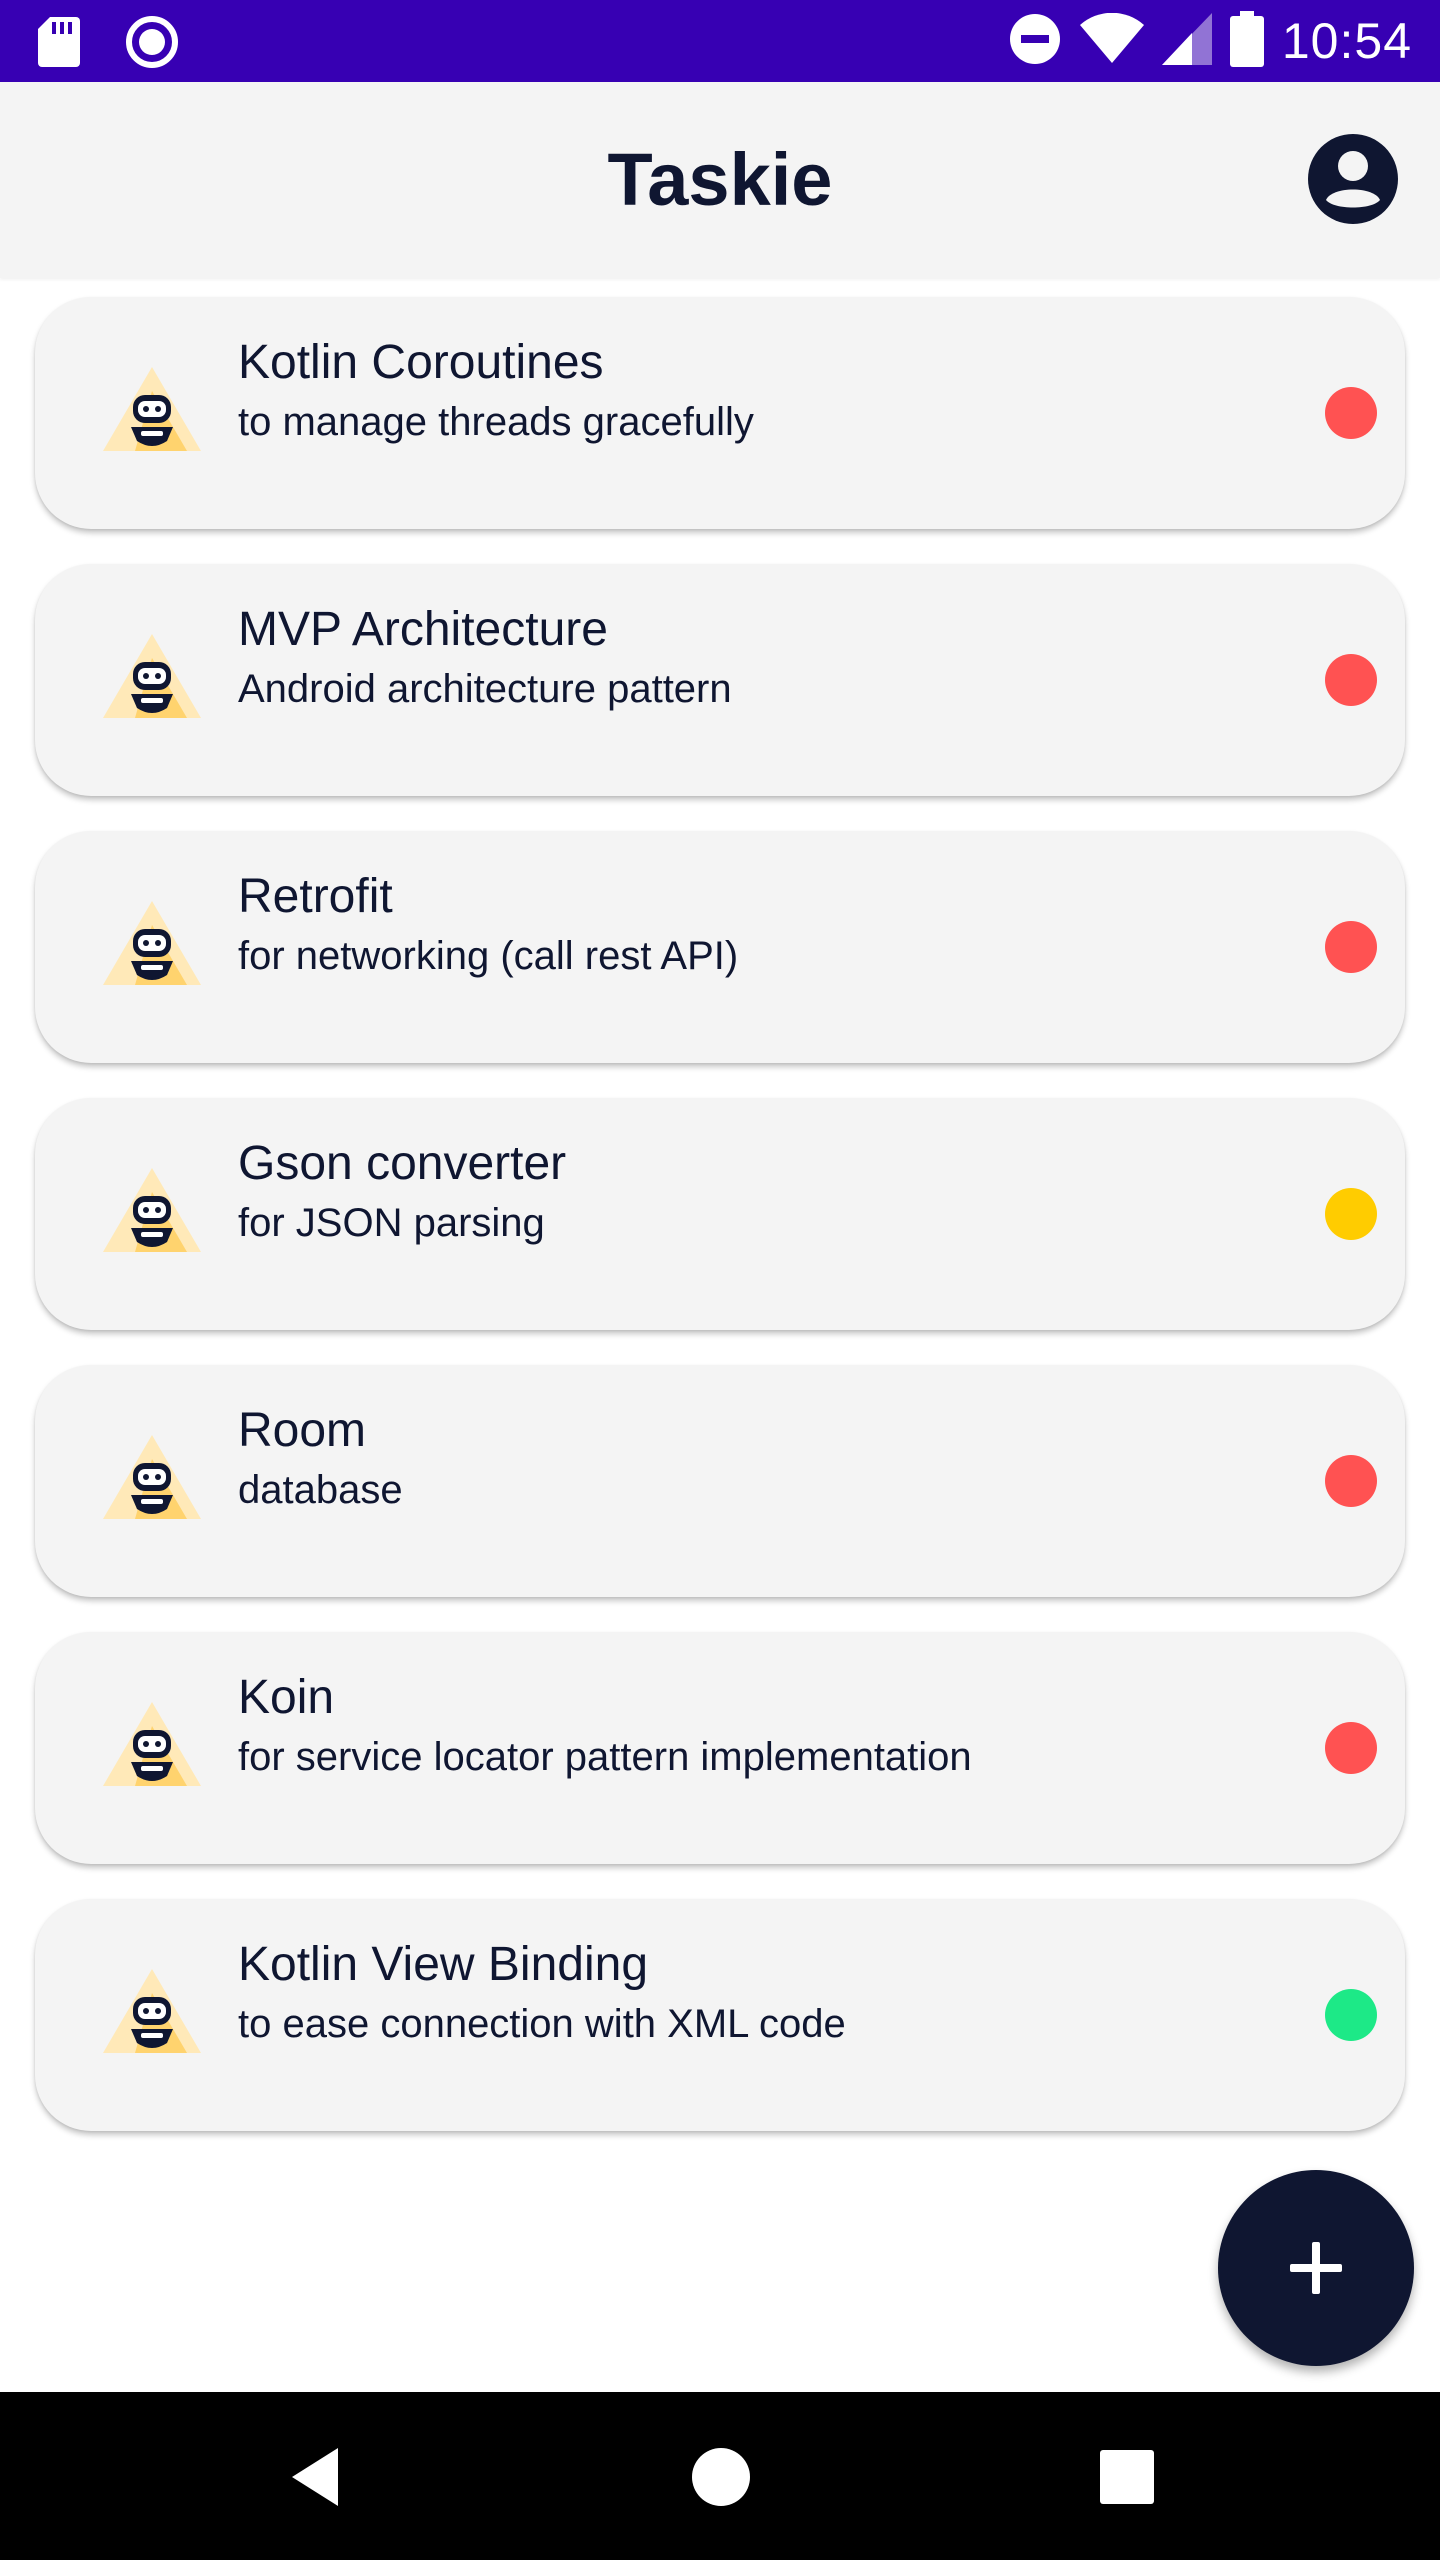  I want to click on task-title: MVP Architecture, so click(423, 629).